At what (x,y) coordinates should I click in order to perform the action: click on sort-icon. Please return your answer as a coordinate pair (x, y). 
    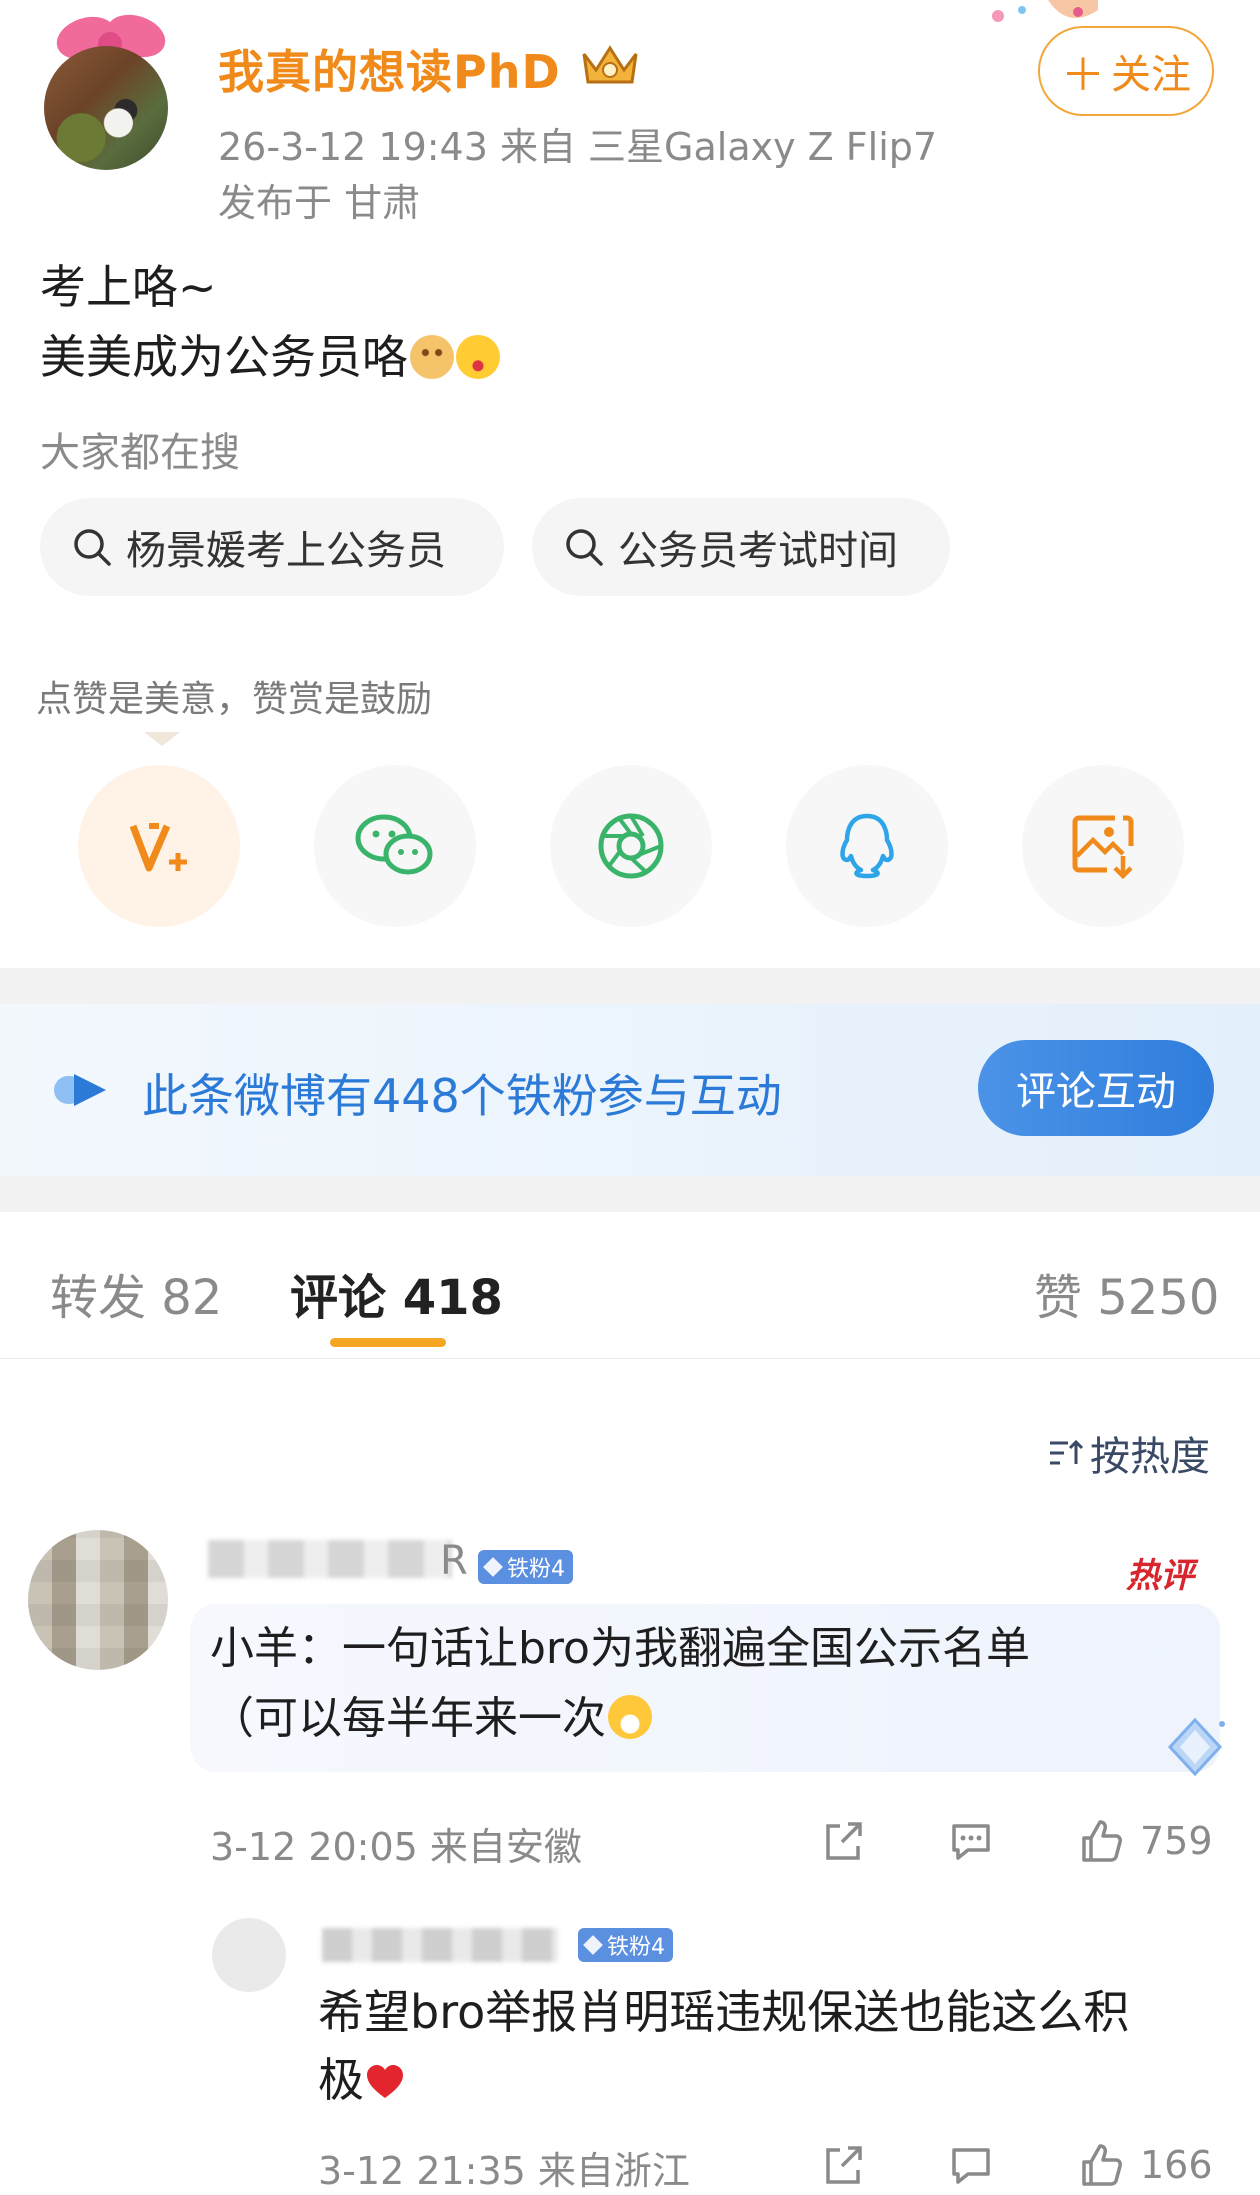
    Looking at the image, I should click on (1067, 1452).